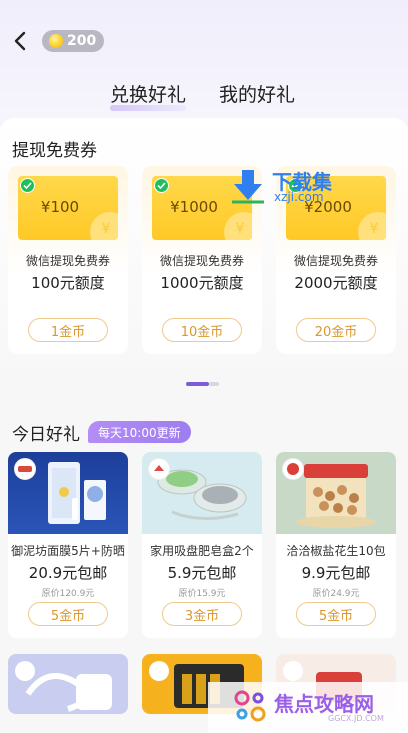  I want to click on watermark-url: GGCX.JD.COM, so click(356, 718).